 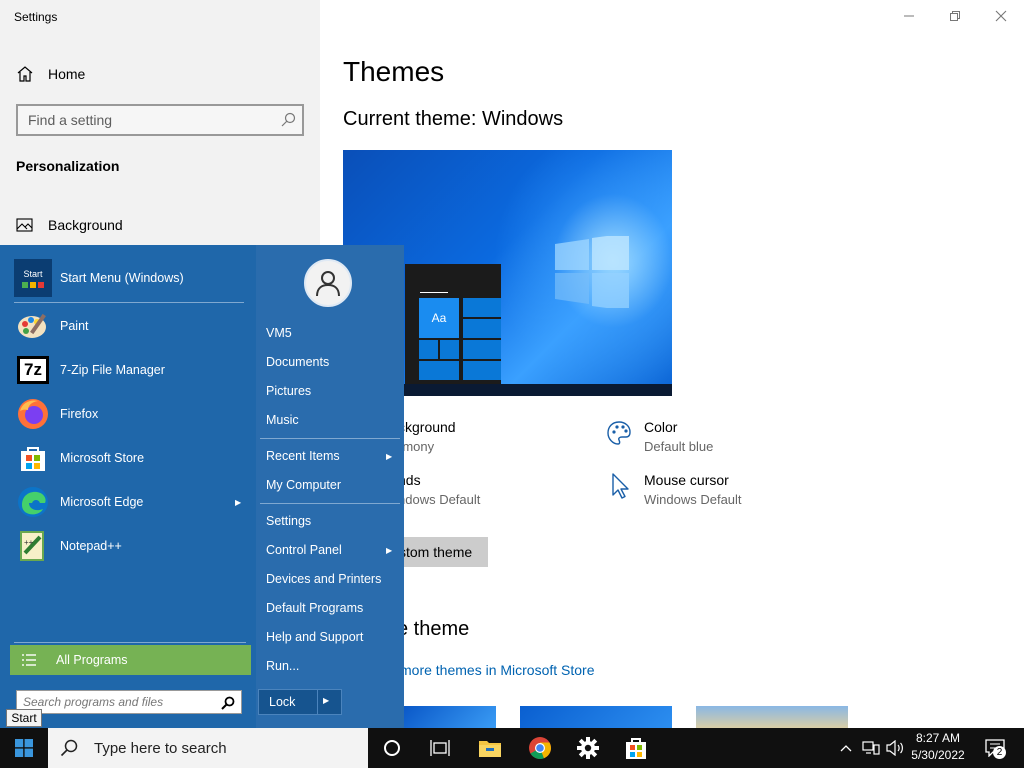 I want to click on close-button, so click(x=1001, y=16).